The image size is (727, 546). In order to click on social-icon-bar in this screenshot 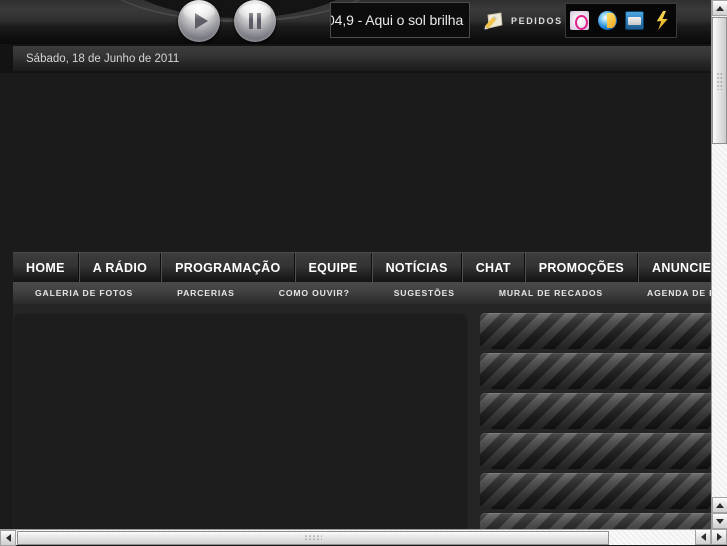, I will do `click(621, 20)`.